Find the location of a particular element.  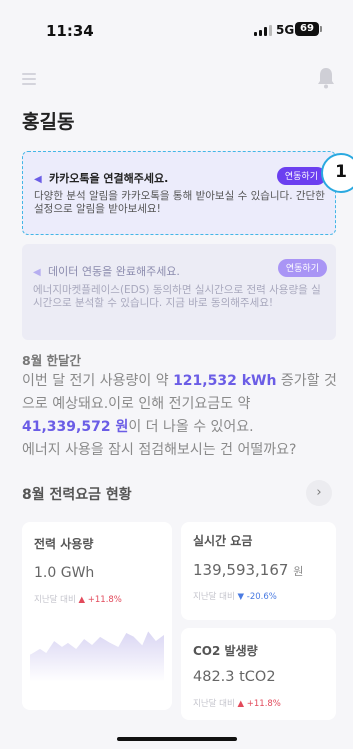

change-badge: ▼ -20.6% is located at coordinates (257, 597).